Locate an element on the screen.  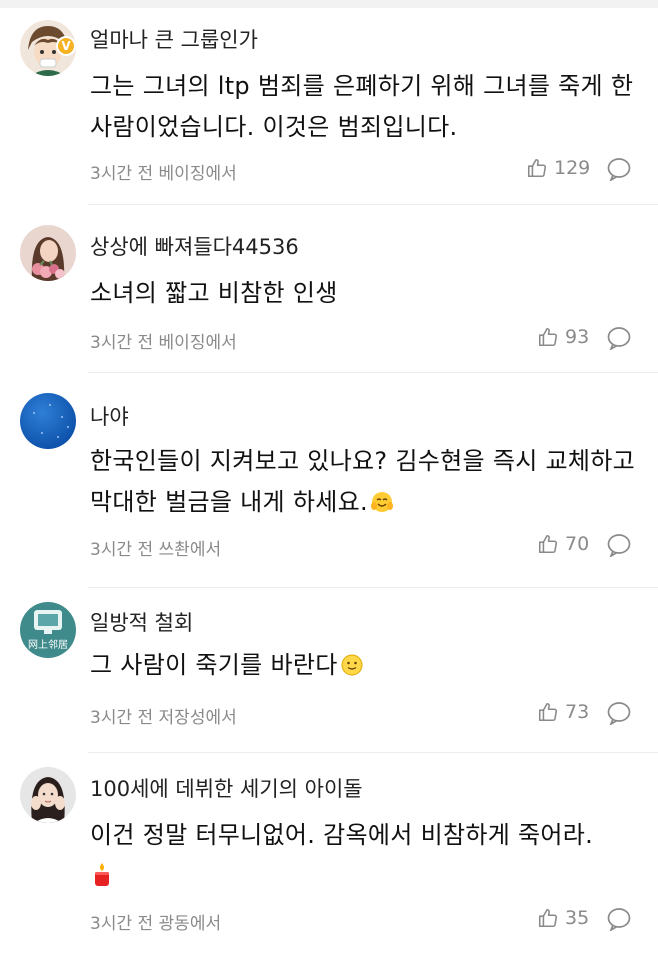
like-button: 93 is located at coordinates (563, 337).